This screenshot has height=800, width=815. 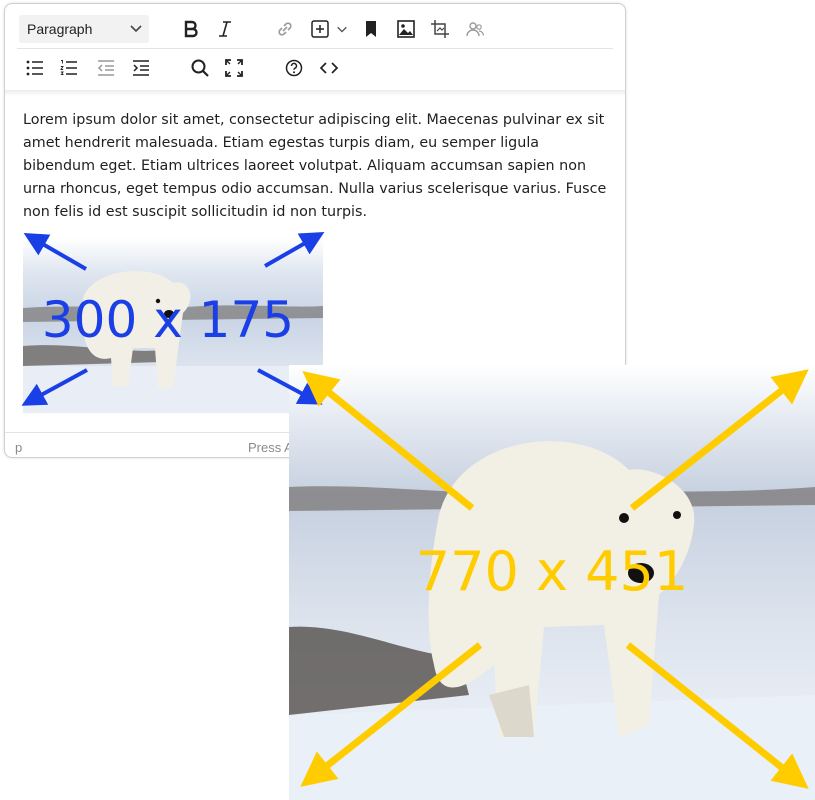 I want to click on bookmark-icon, so click(x=371, y=29).